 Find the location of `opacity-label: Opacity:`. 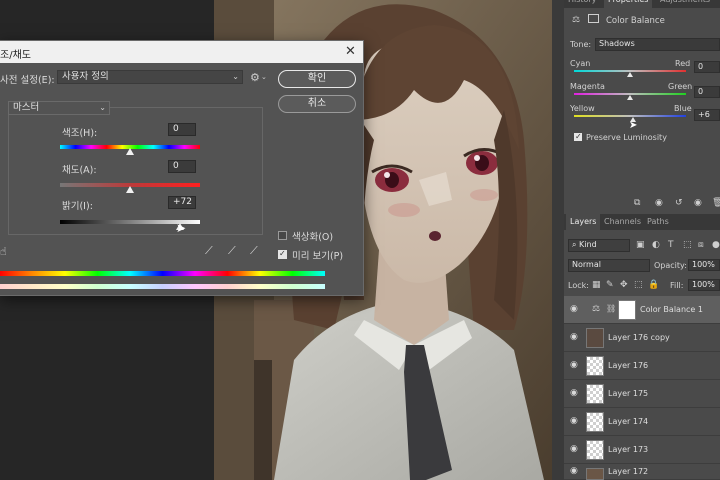

opacity-label: Opacity: is located at coordinates (670, 265).